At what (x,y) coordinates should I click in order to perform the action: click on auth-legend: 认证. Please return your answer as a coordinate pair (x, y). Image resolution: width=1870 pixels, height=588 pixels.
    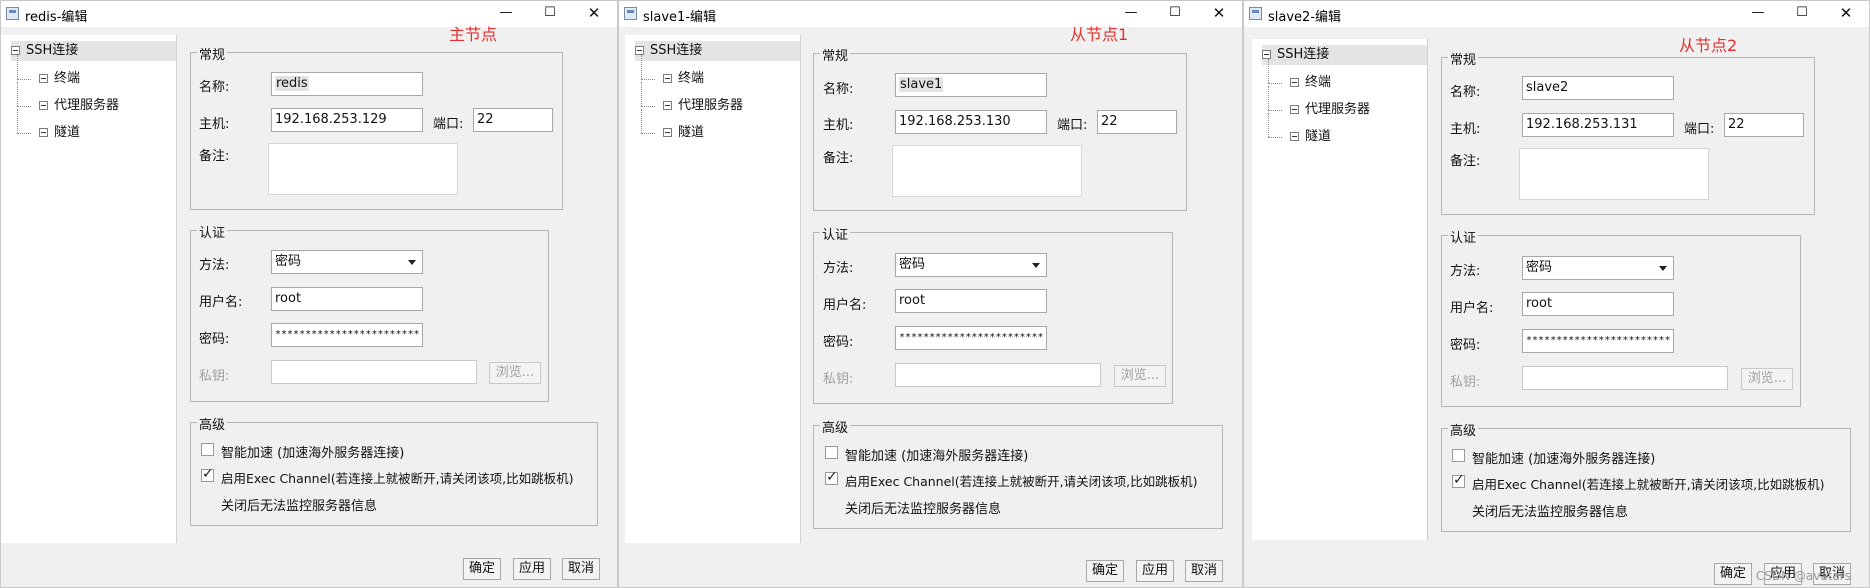
    Looking at the image, I should click on (1463, 236).